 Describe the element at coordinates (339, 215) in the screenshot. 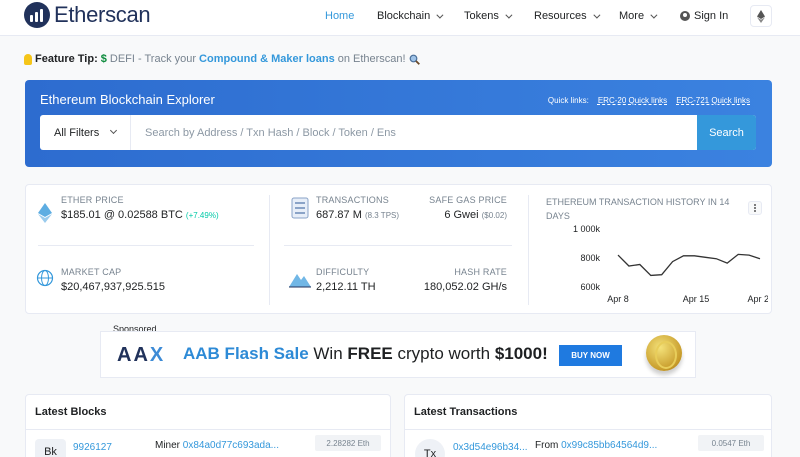

I see `transactions-value: 687.87 M` at that location.